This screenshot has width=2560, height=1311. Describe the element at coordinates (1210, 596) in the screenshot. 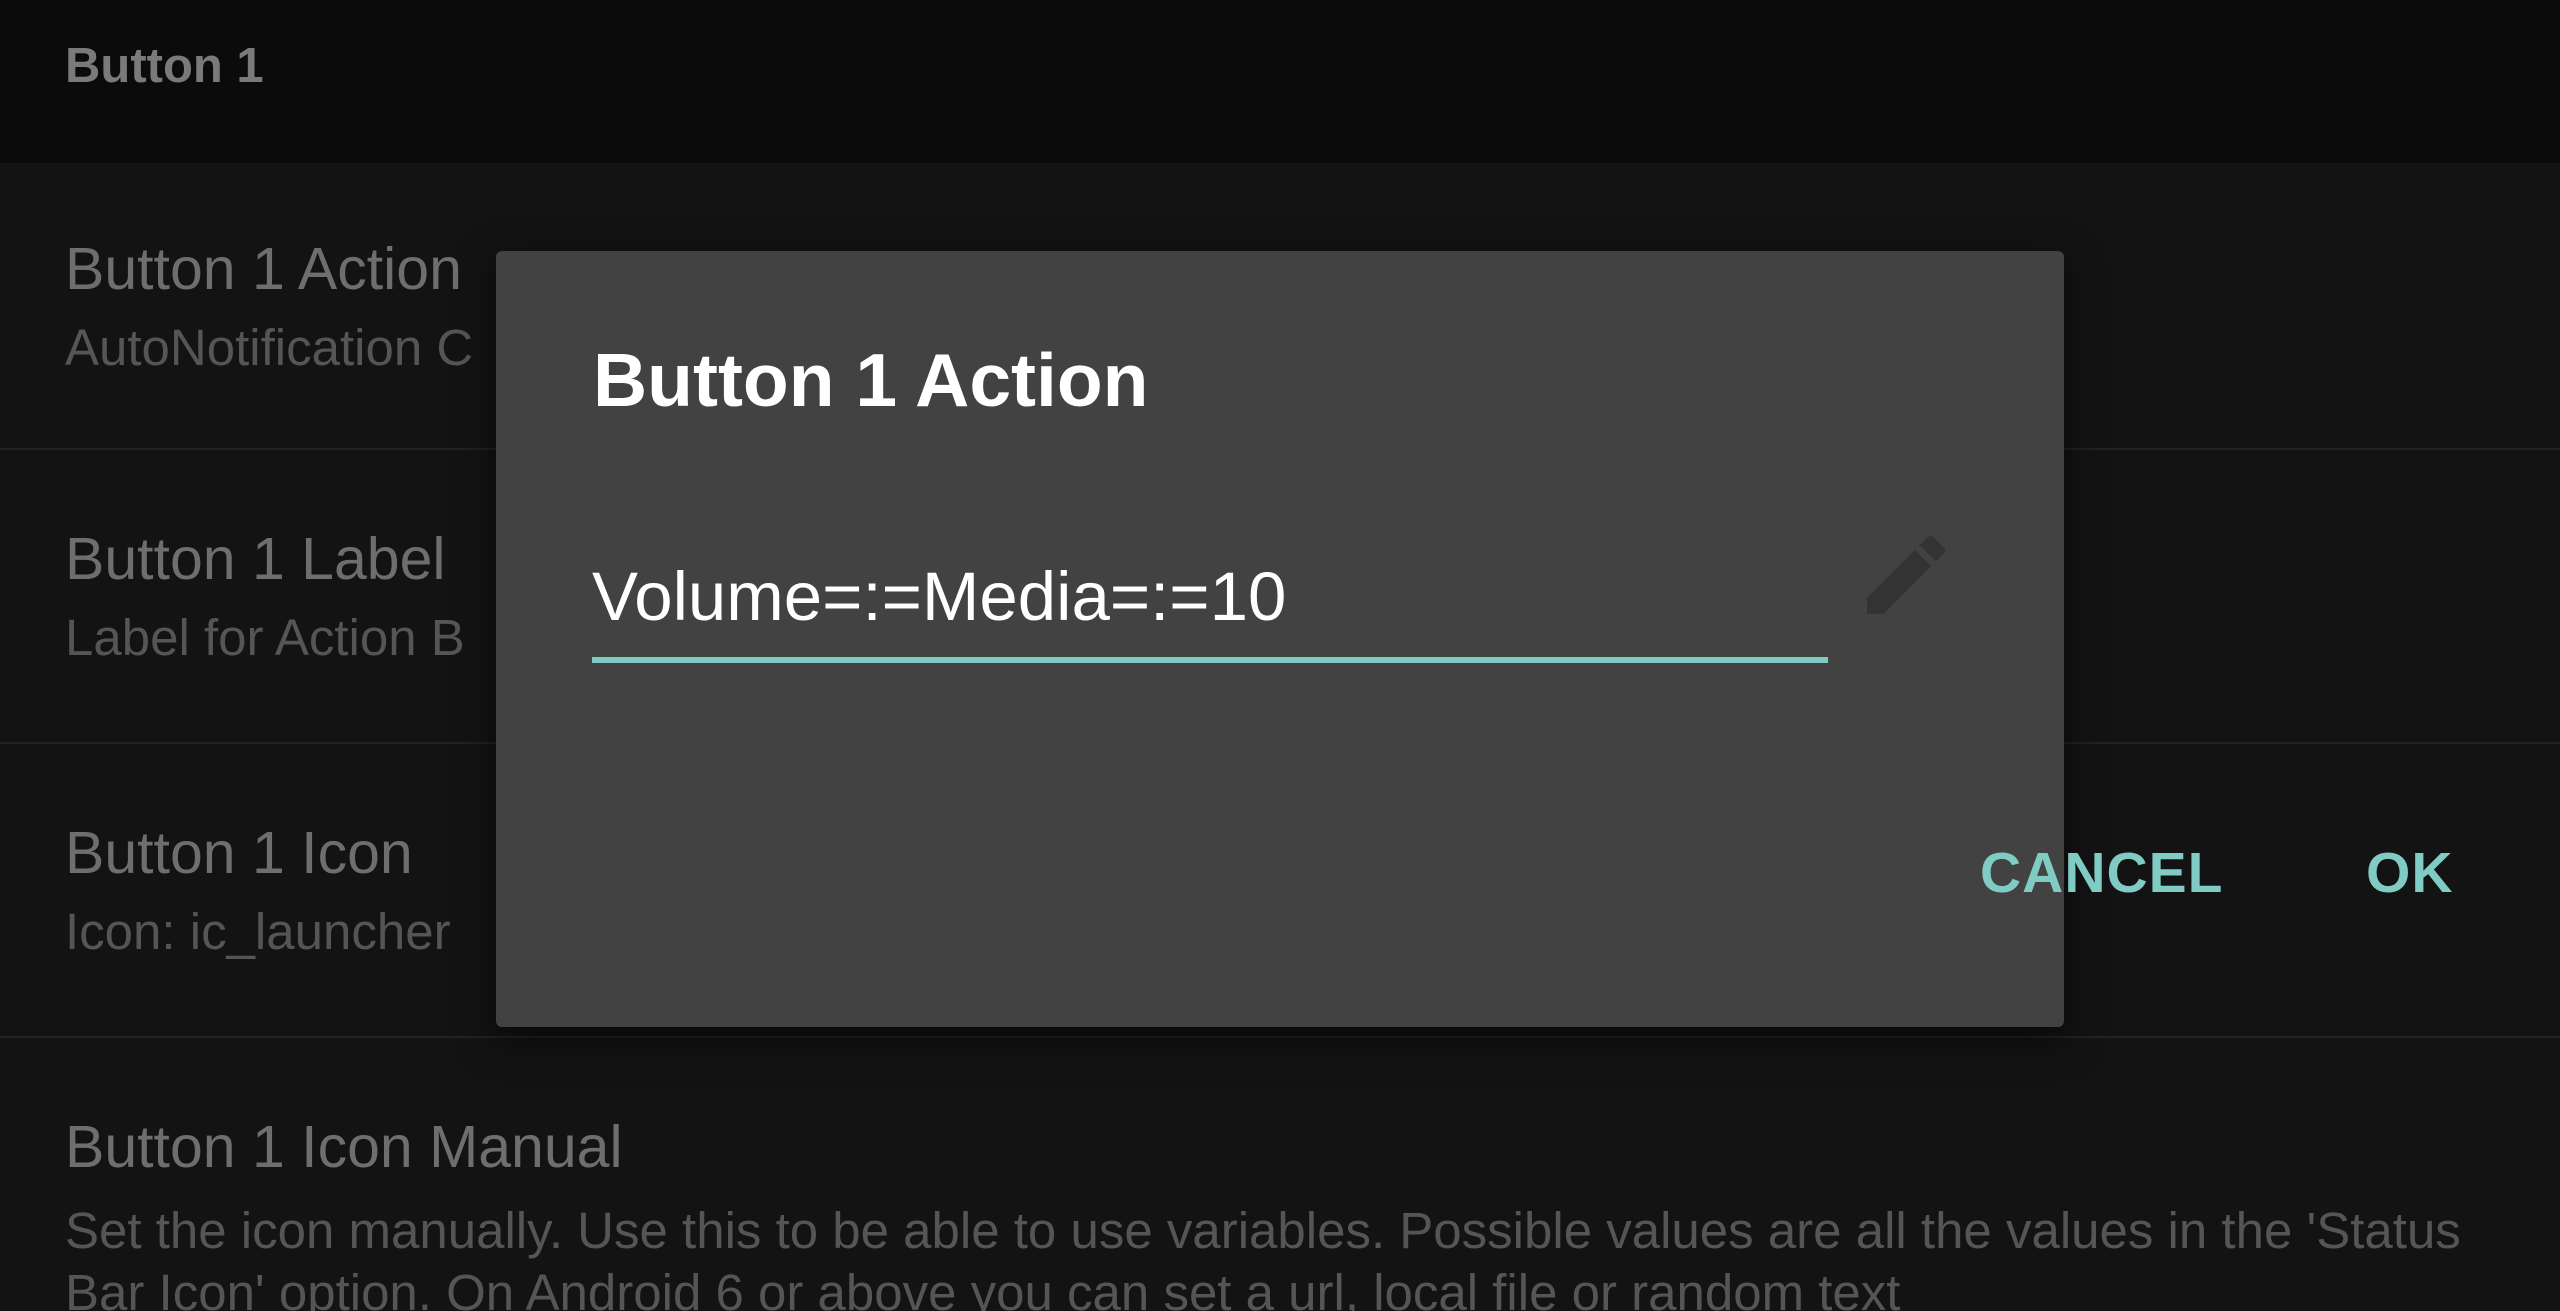

I see `action-input` at that location.